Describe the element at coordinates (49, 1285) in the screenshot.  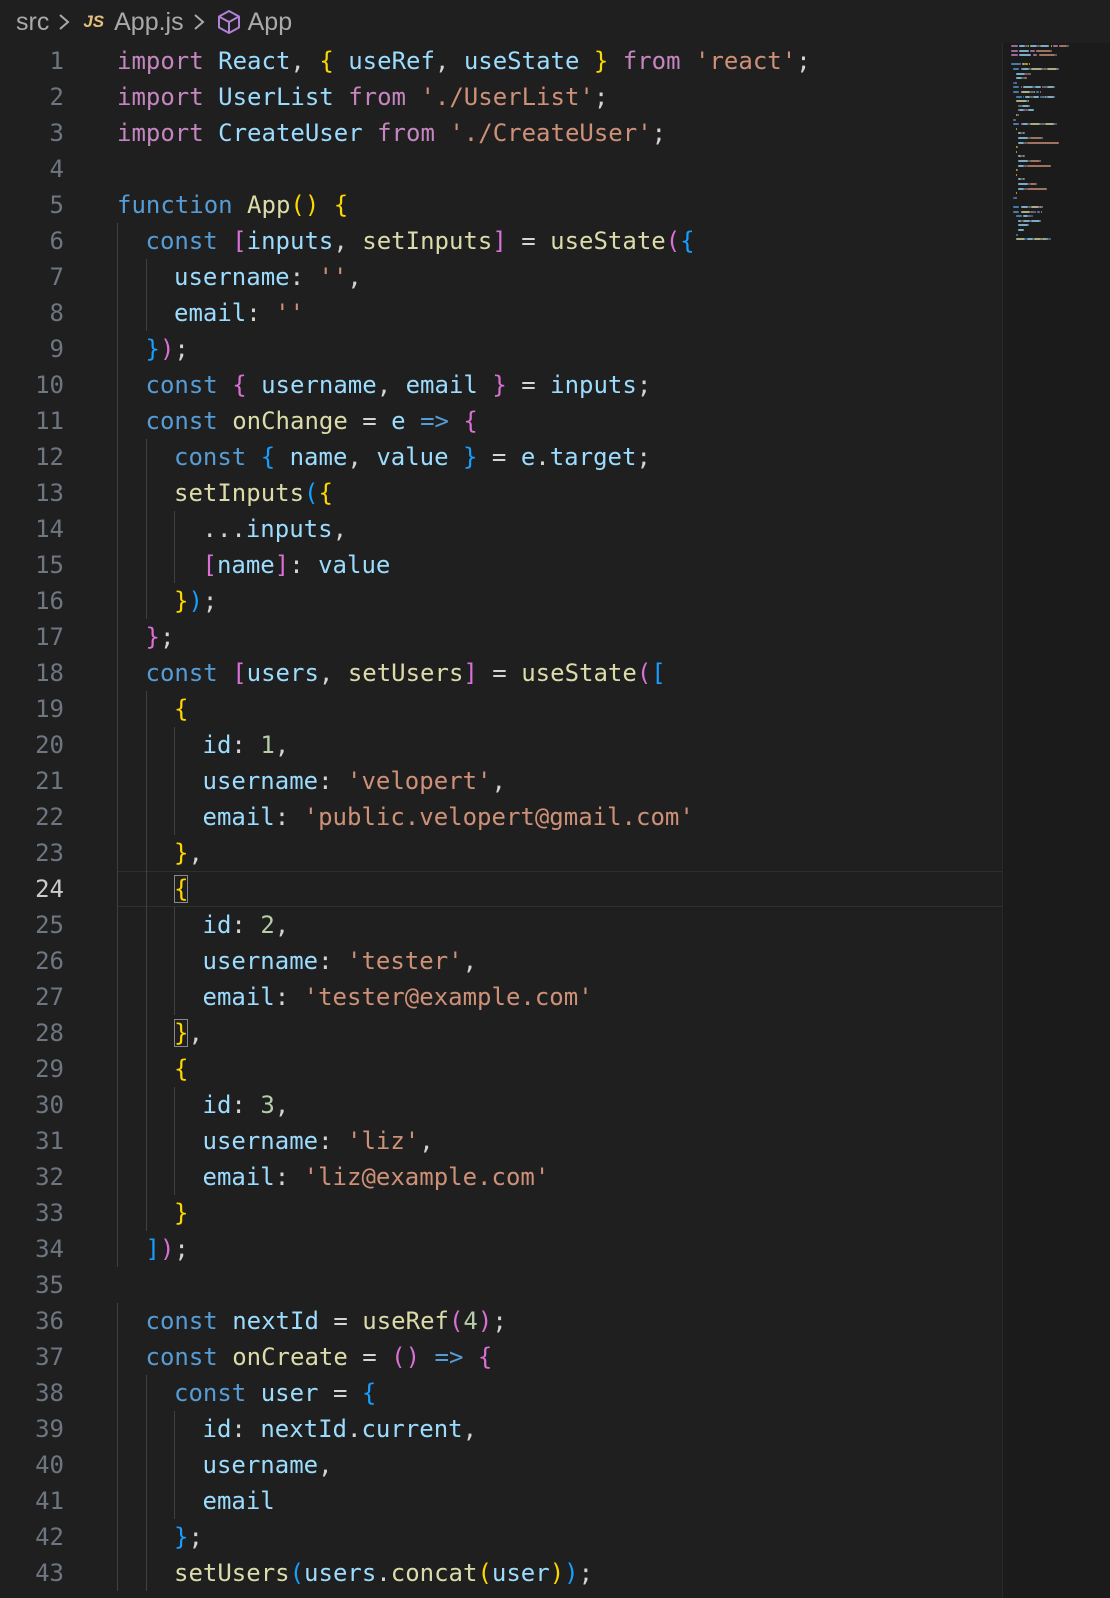
I see `line-number: 35` at that location.